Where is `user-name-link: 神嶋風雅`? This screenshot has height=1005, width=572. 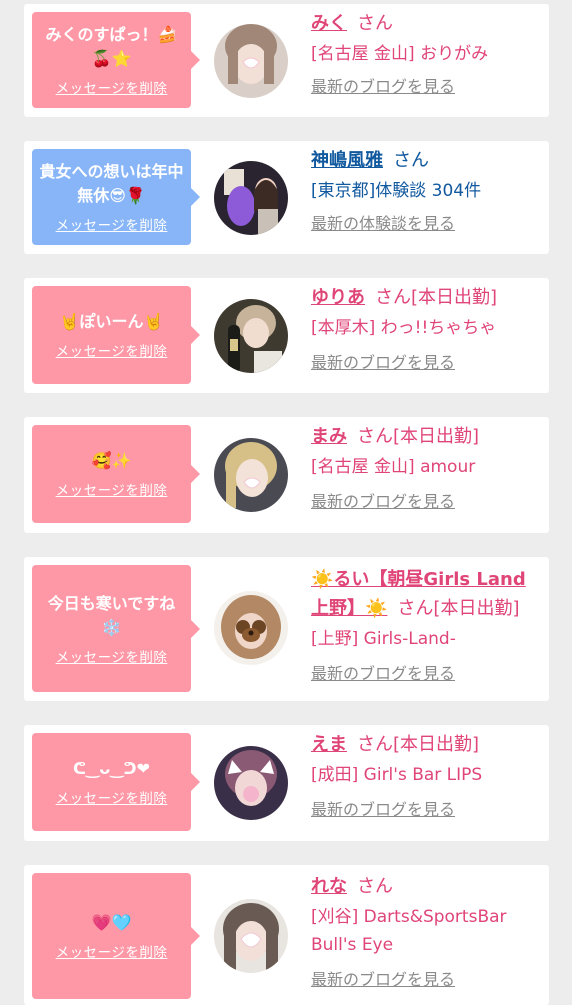 user-name-link: 神嶋風雅 is located at coordinates (347, 160).